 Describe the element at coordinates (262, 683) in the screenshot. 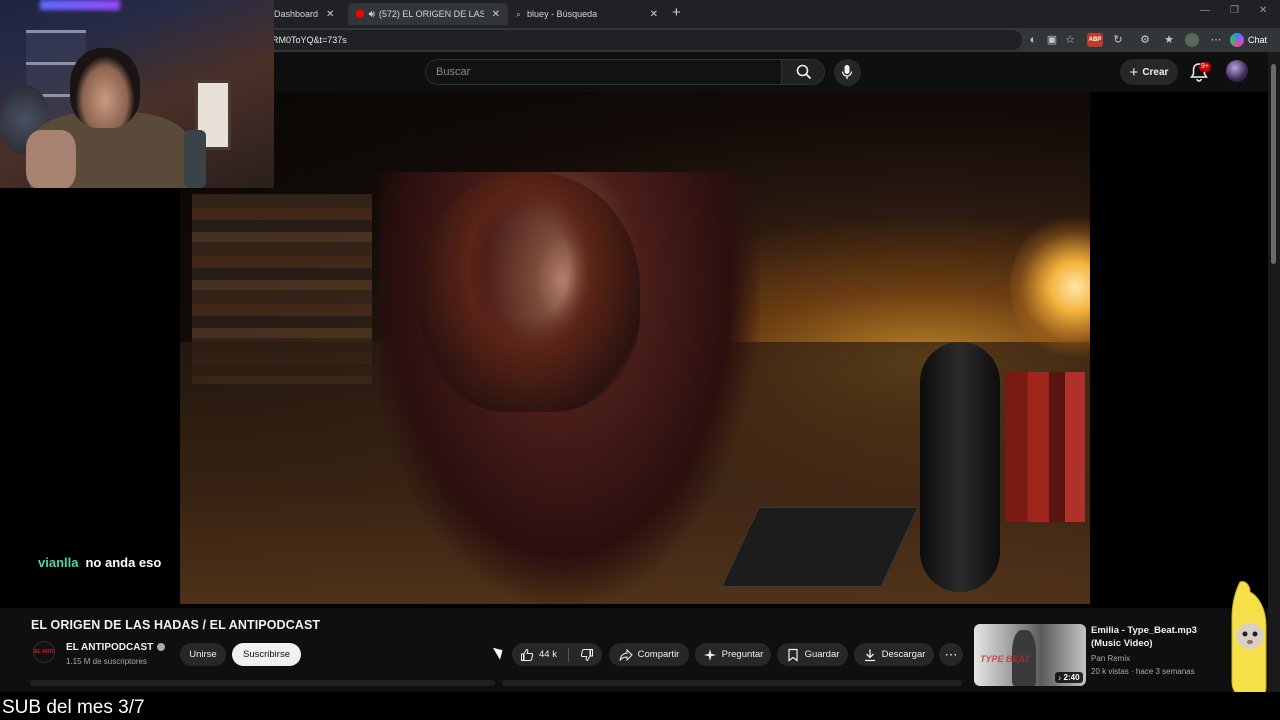

I see `description-skeleton` at that location.